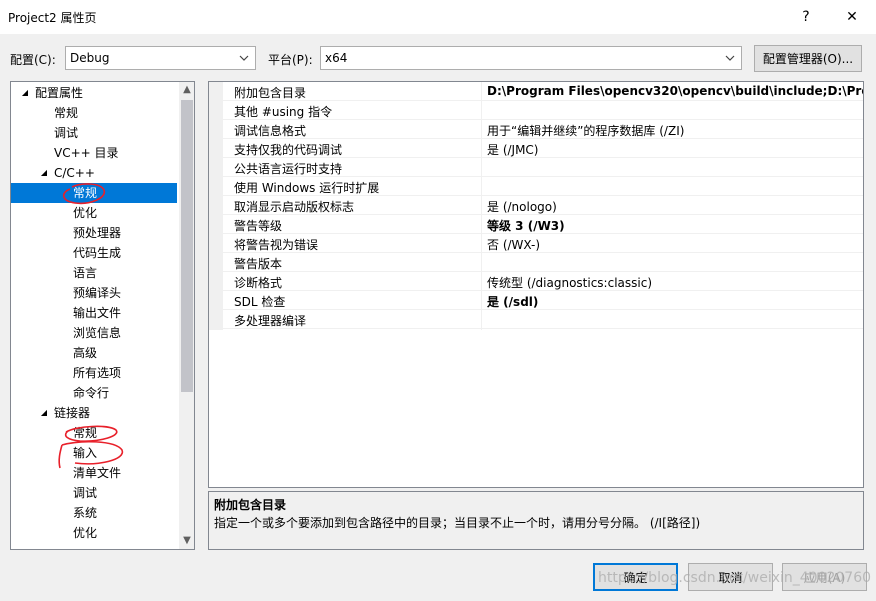 The image size is (876, 601). I want to click on tree-scrollbar: ▲ ▼, so click(186, 315).